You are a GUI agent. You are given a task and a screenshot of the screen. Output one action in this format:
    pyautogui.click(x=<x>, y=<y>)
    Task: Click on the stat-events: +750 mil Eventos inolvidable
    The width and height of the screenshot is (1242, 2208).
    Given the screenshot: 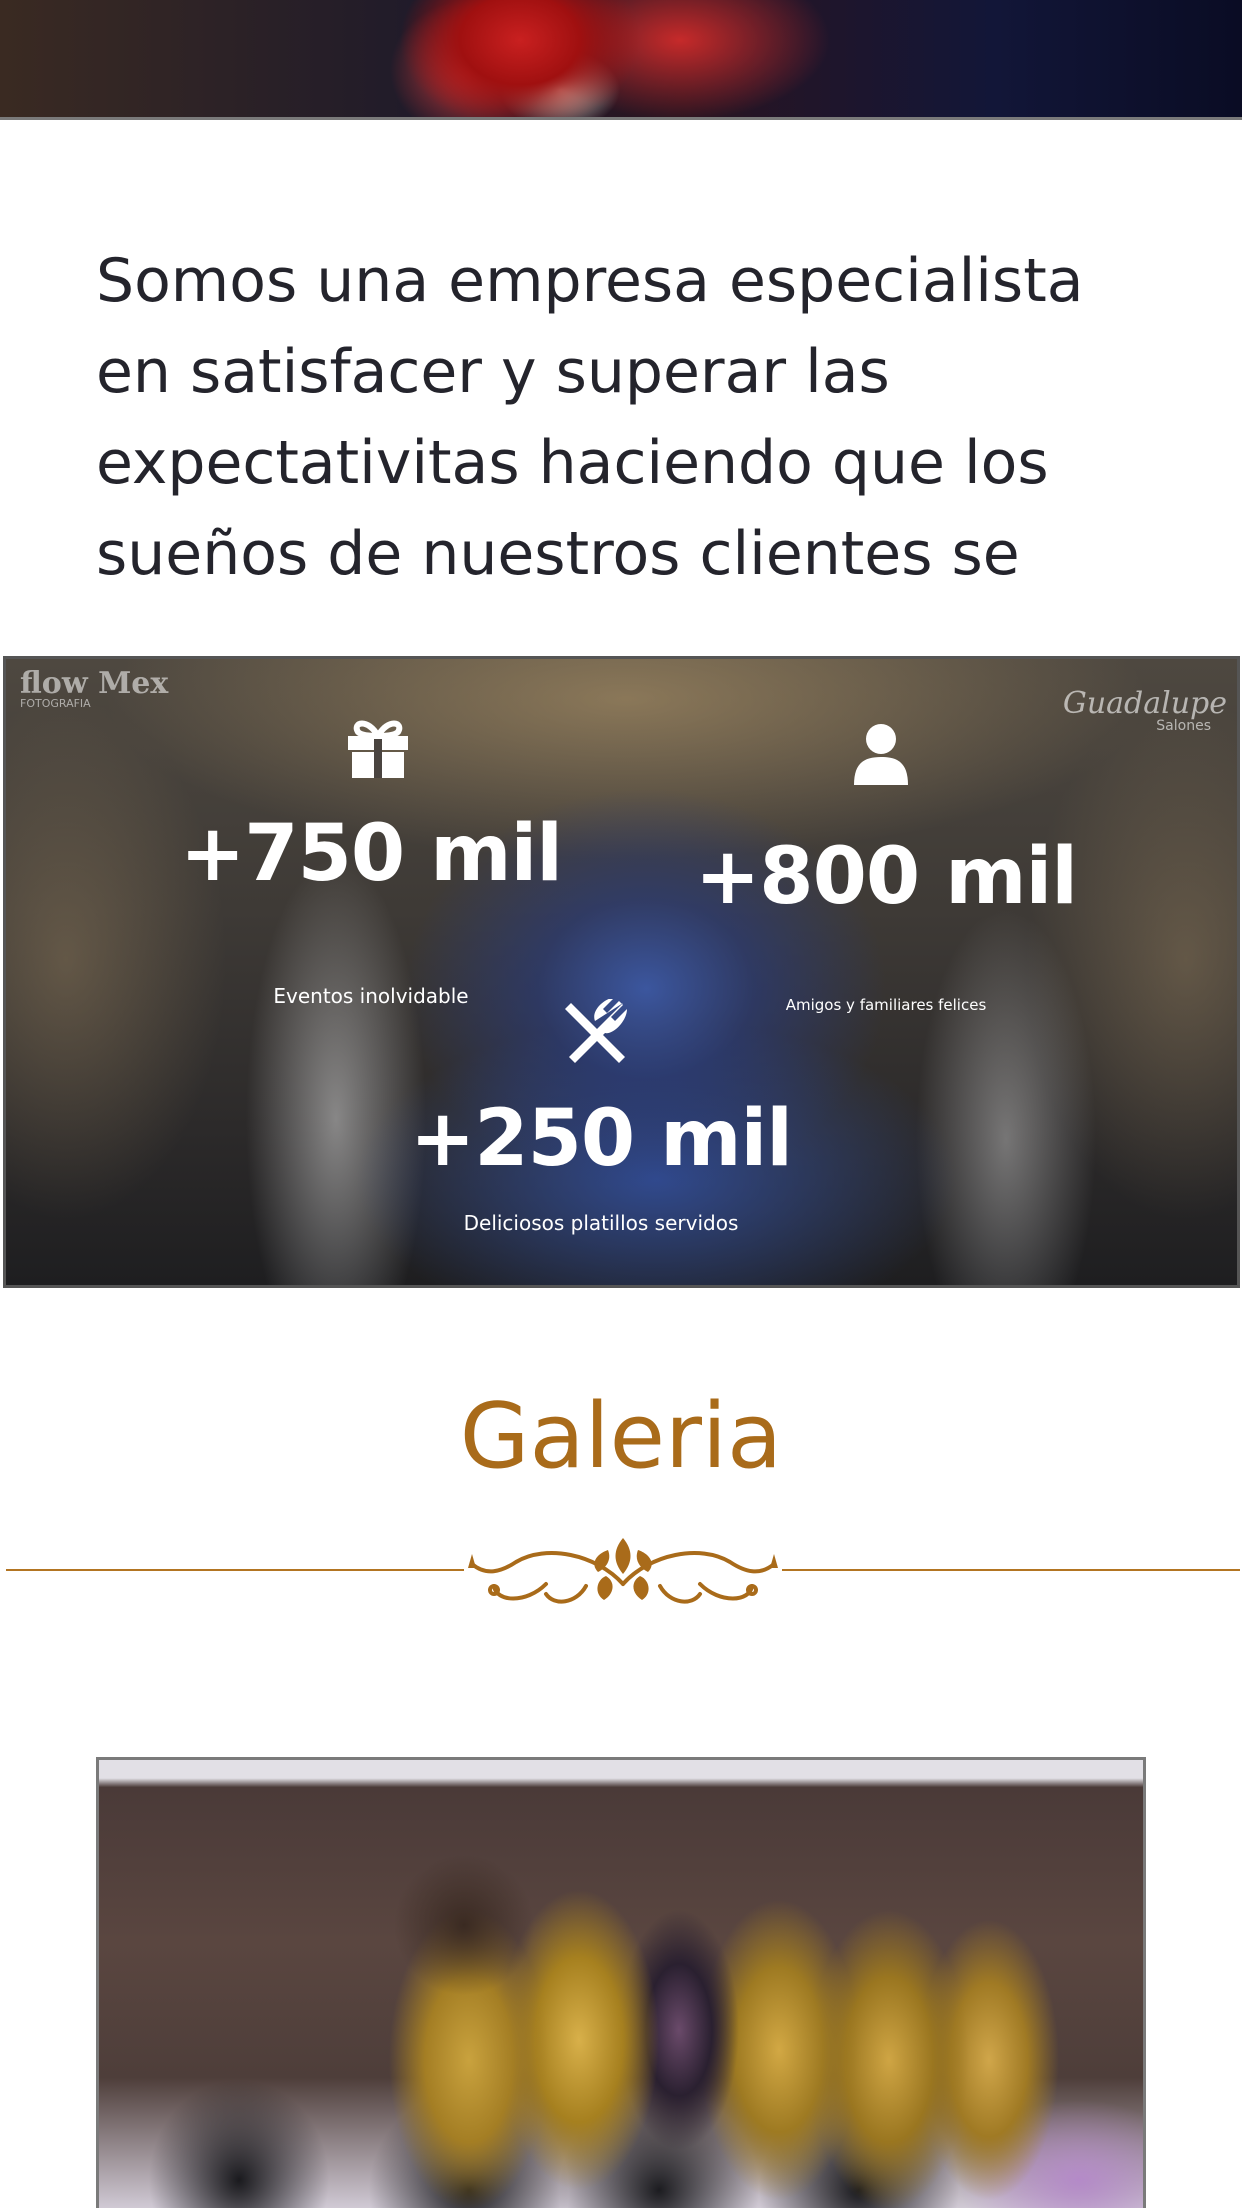 What is the action you would take?
    pyautogui.click(x=371, y=861)
    